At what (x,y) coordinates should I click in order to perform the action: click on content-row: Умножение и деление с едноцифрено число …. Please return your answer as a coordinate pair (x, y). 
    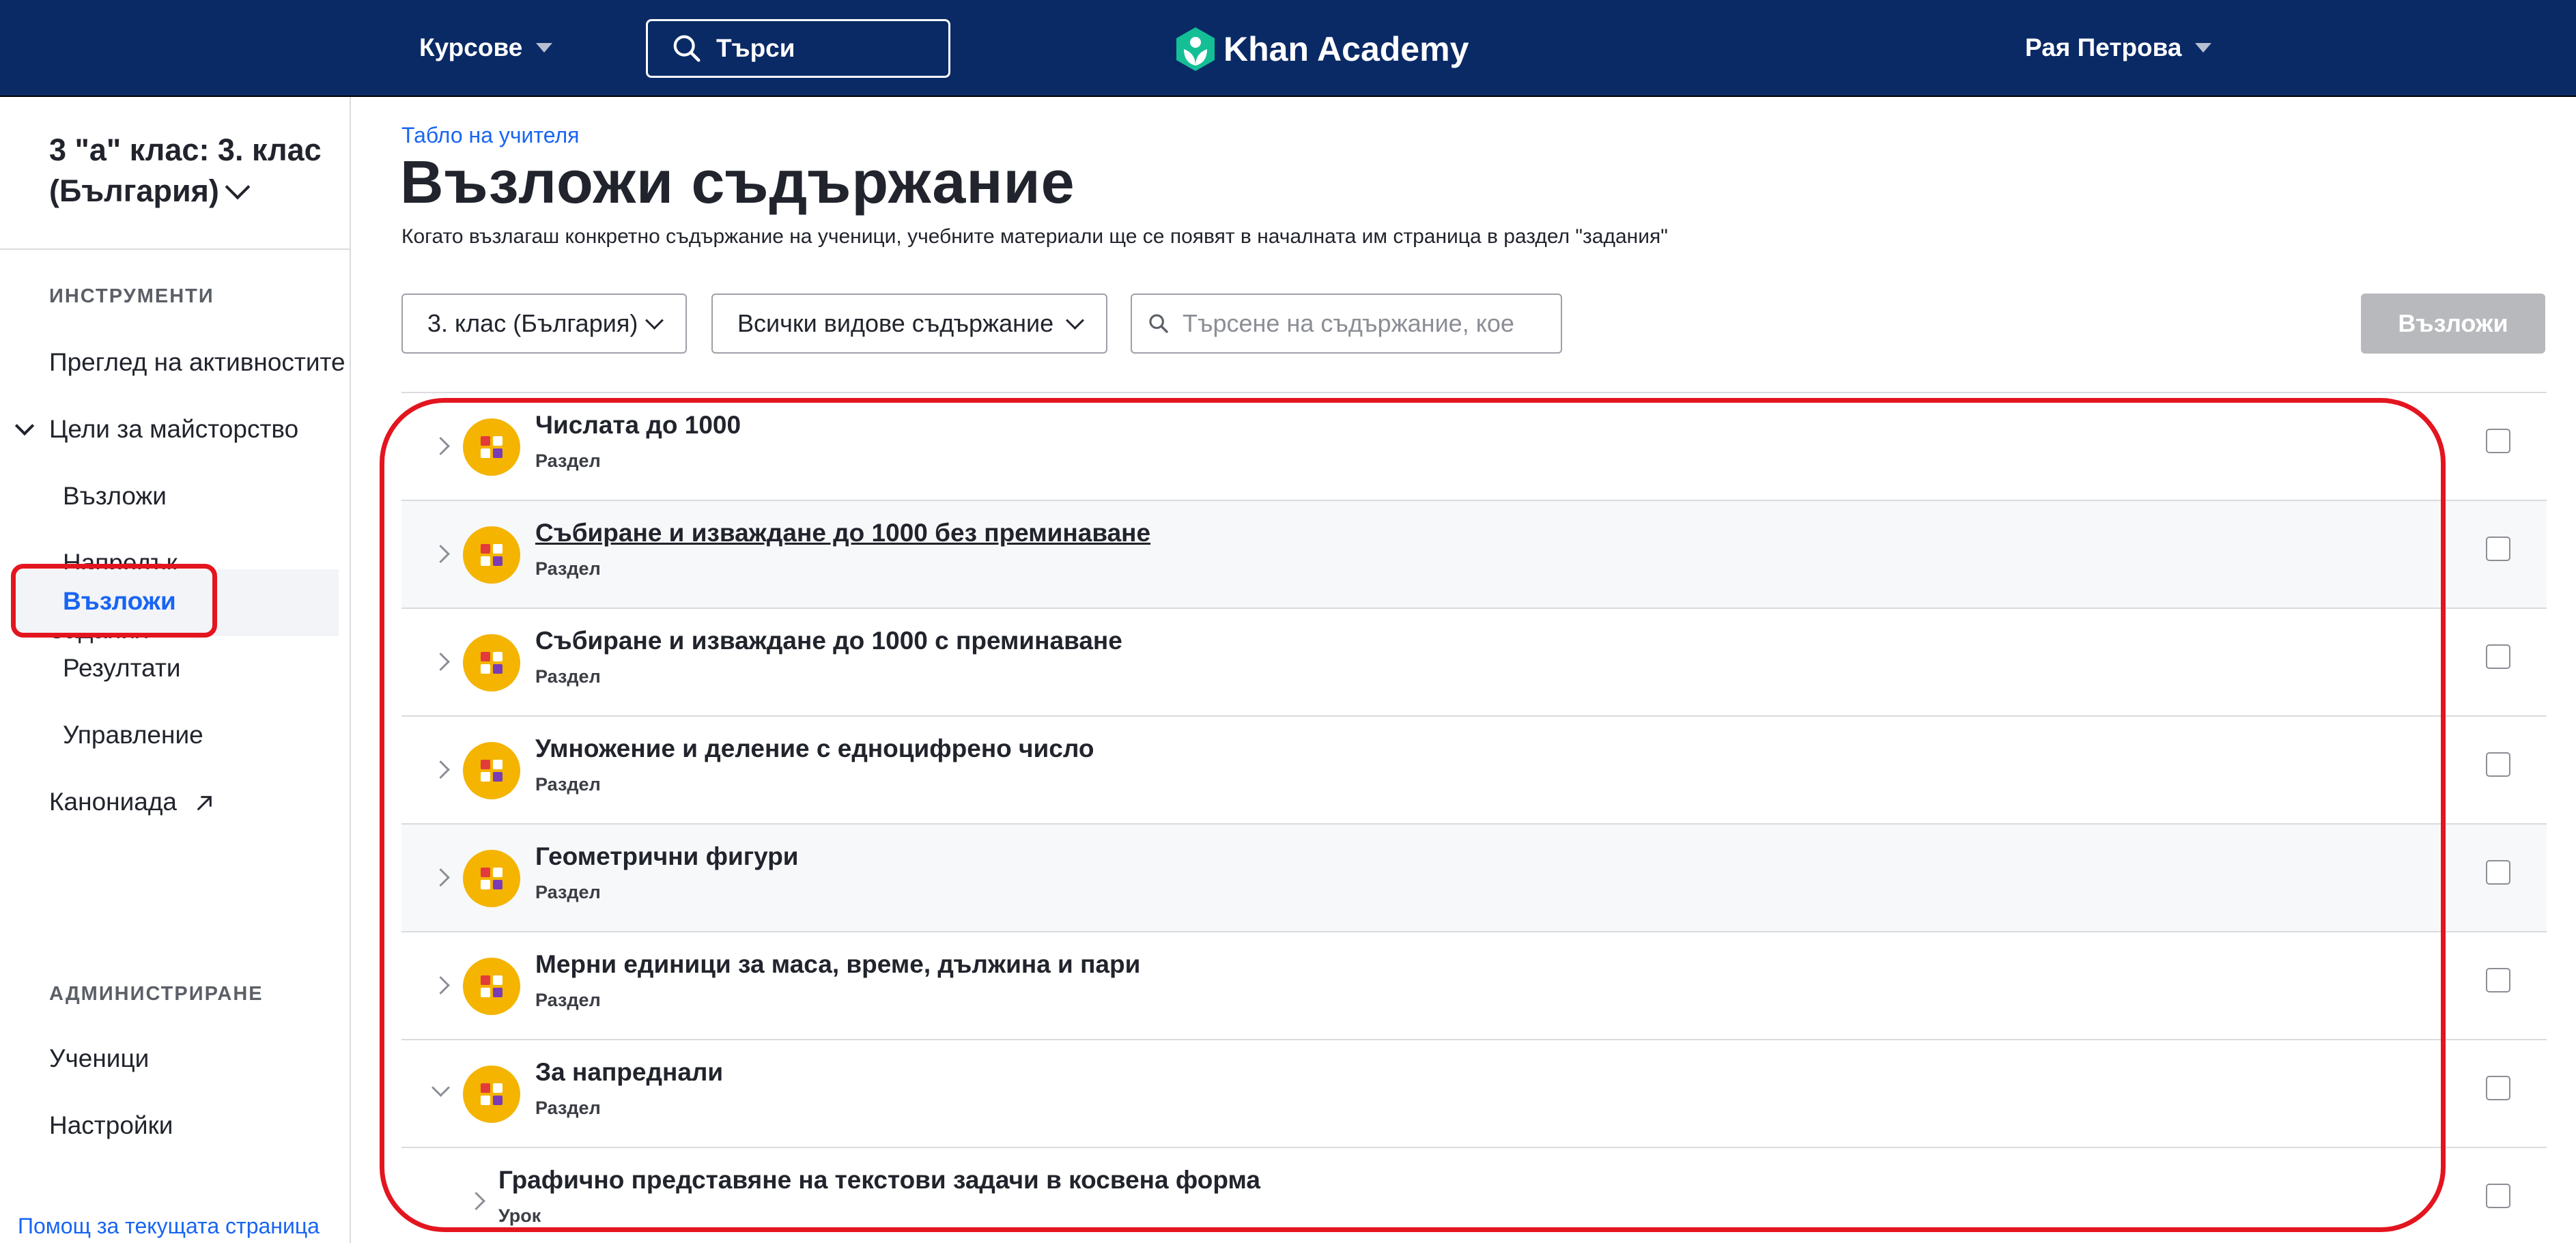
    Looking at the image, I should click on (1474, 769).